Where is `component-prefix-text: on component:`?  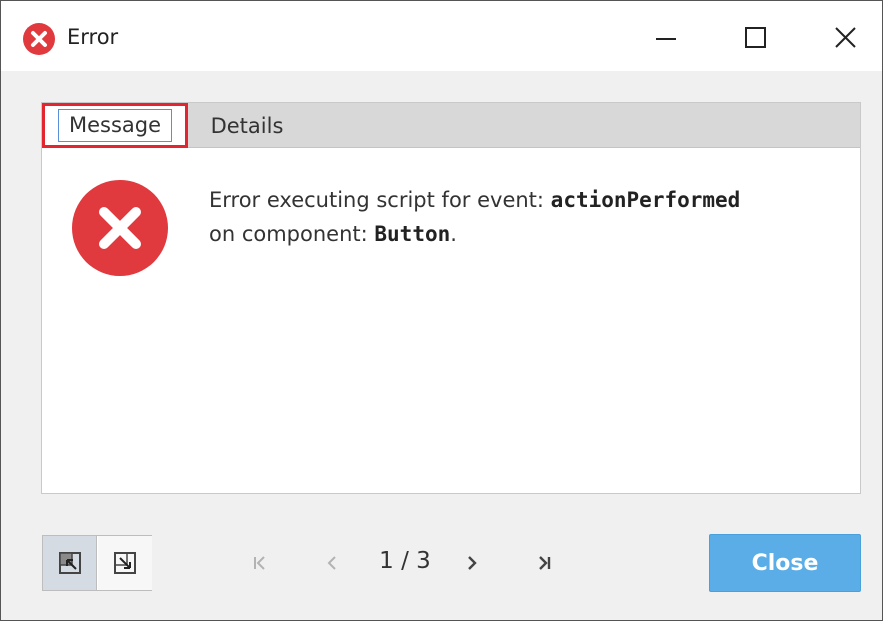
component-prefix-text: on component: is located at coordinates (292, 234).